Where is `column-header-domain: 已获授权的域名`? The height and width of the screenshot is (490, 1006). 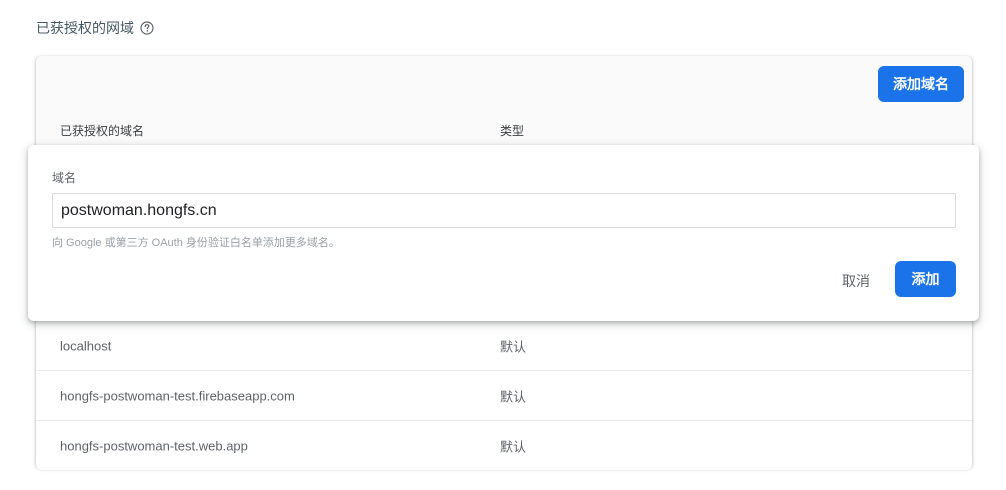
column-header-domain: 已获授权的域名 is located at coordinates (102, 131).